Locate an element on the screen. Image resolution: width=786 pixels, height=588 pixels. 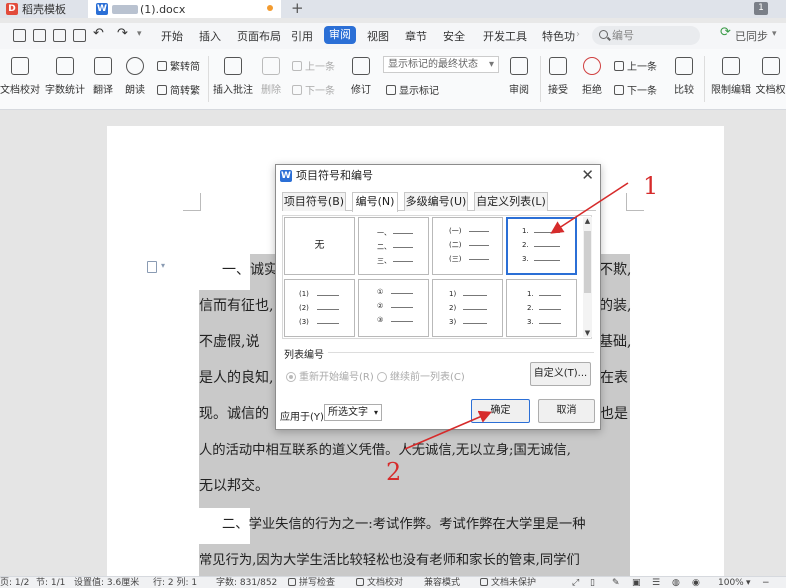
ok-button: 确定 is located at coordinates (500, 411).